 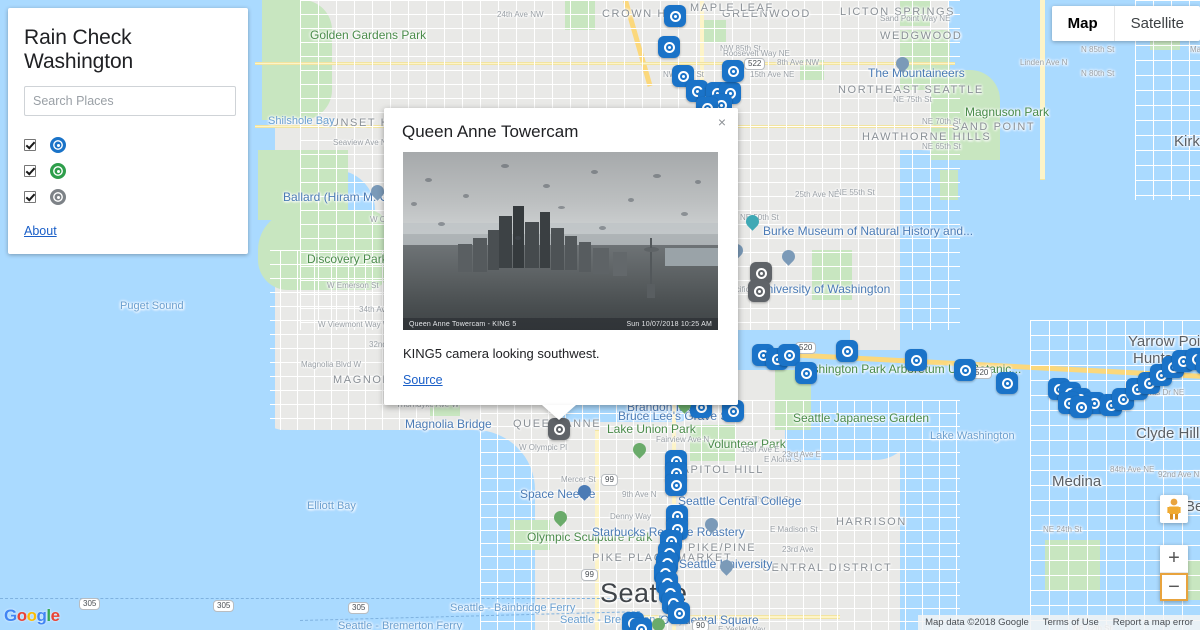 What do you see at coordinates (651, 269) in the screenshot?
I see `photo-space-needle-mast` at bounding box center [651, 269].